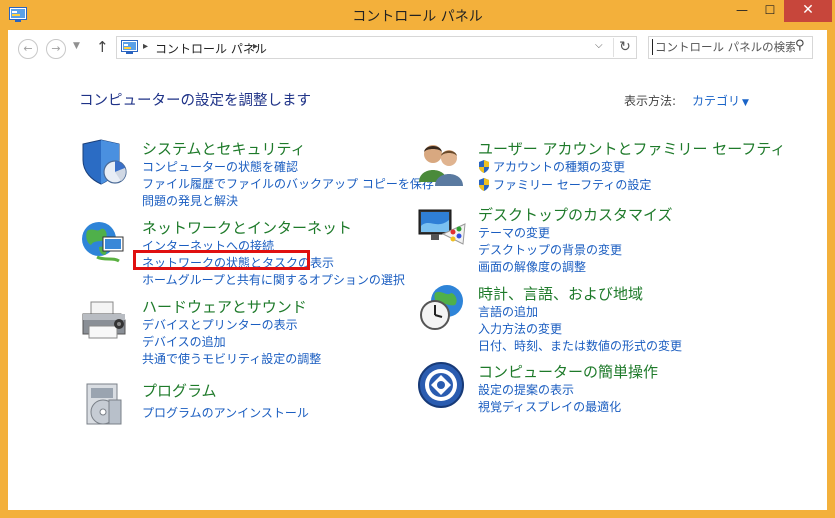 The width and height of the screenshot is (835, 518). Describe the element at coordinates (231, 358) in the screenshot. I see `link-mobility-settings: 共通で使うモビリティ設定の調整` at that location.